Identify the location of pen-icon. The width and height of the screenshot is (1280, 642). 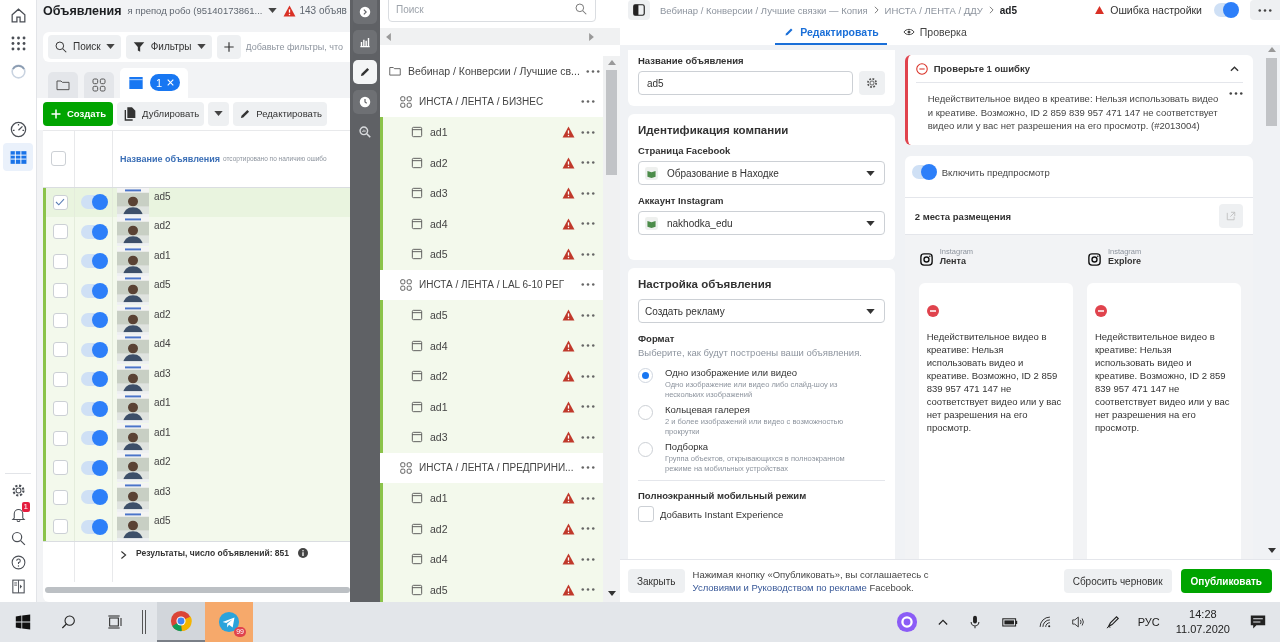
(1112, 622).